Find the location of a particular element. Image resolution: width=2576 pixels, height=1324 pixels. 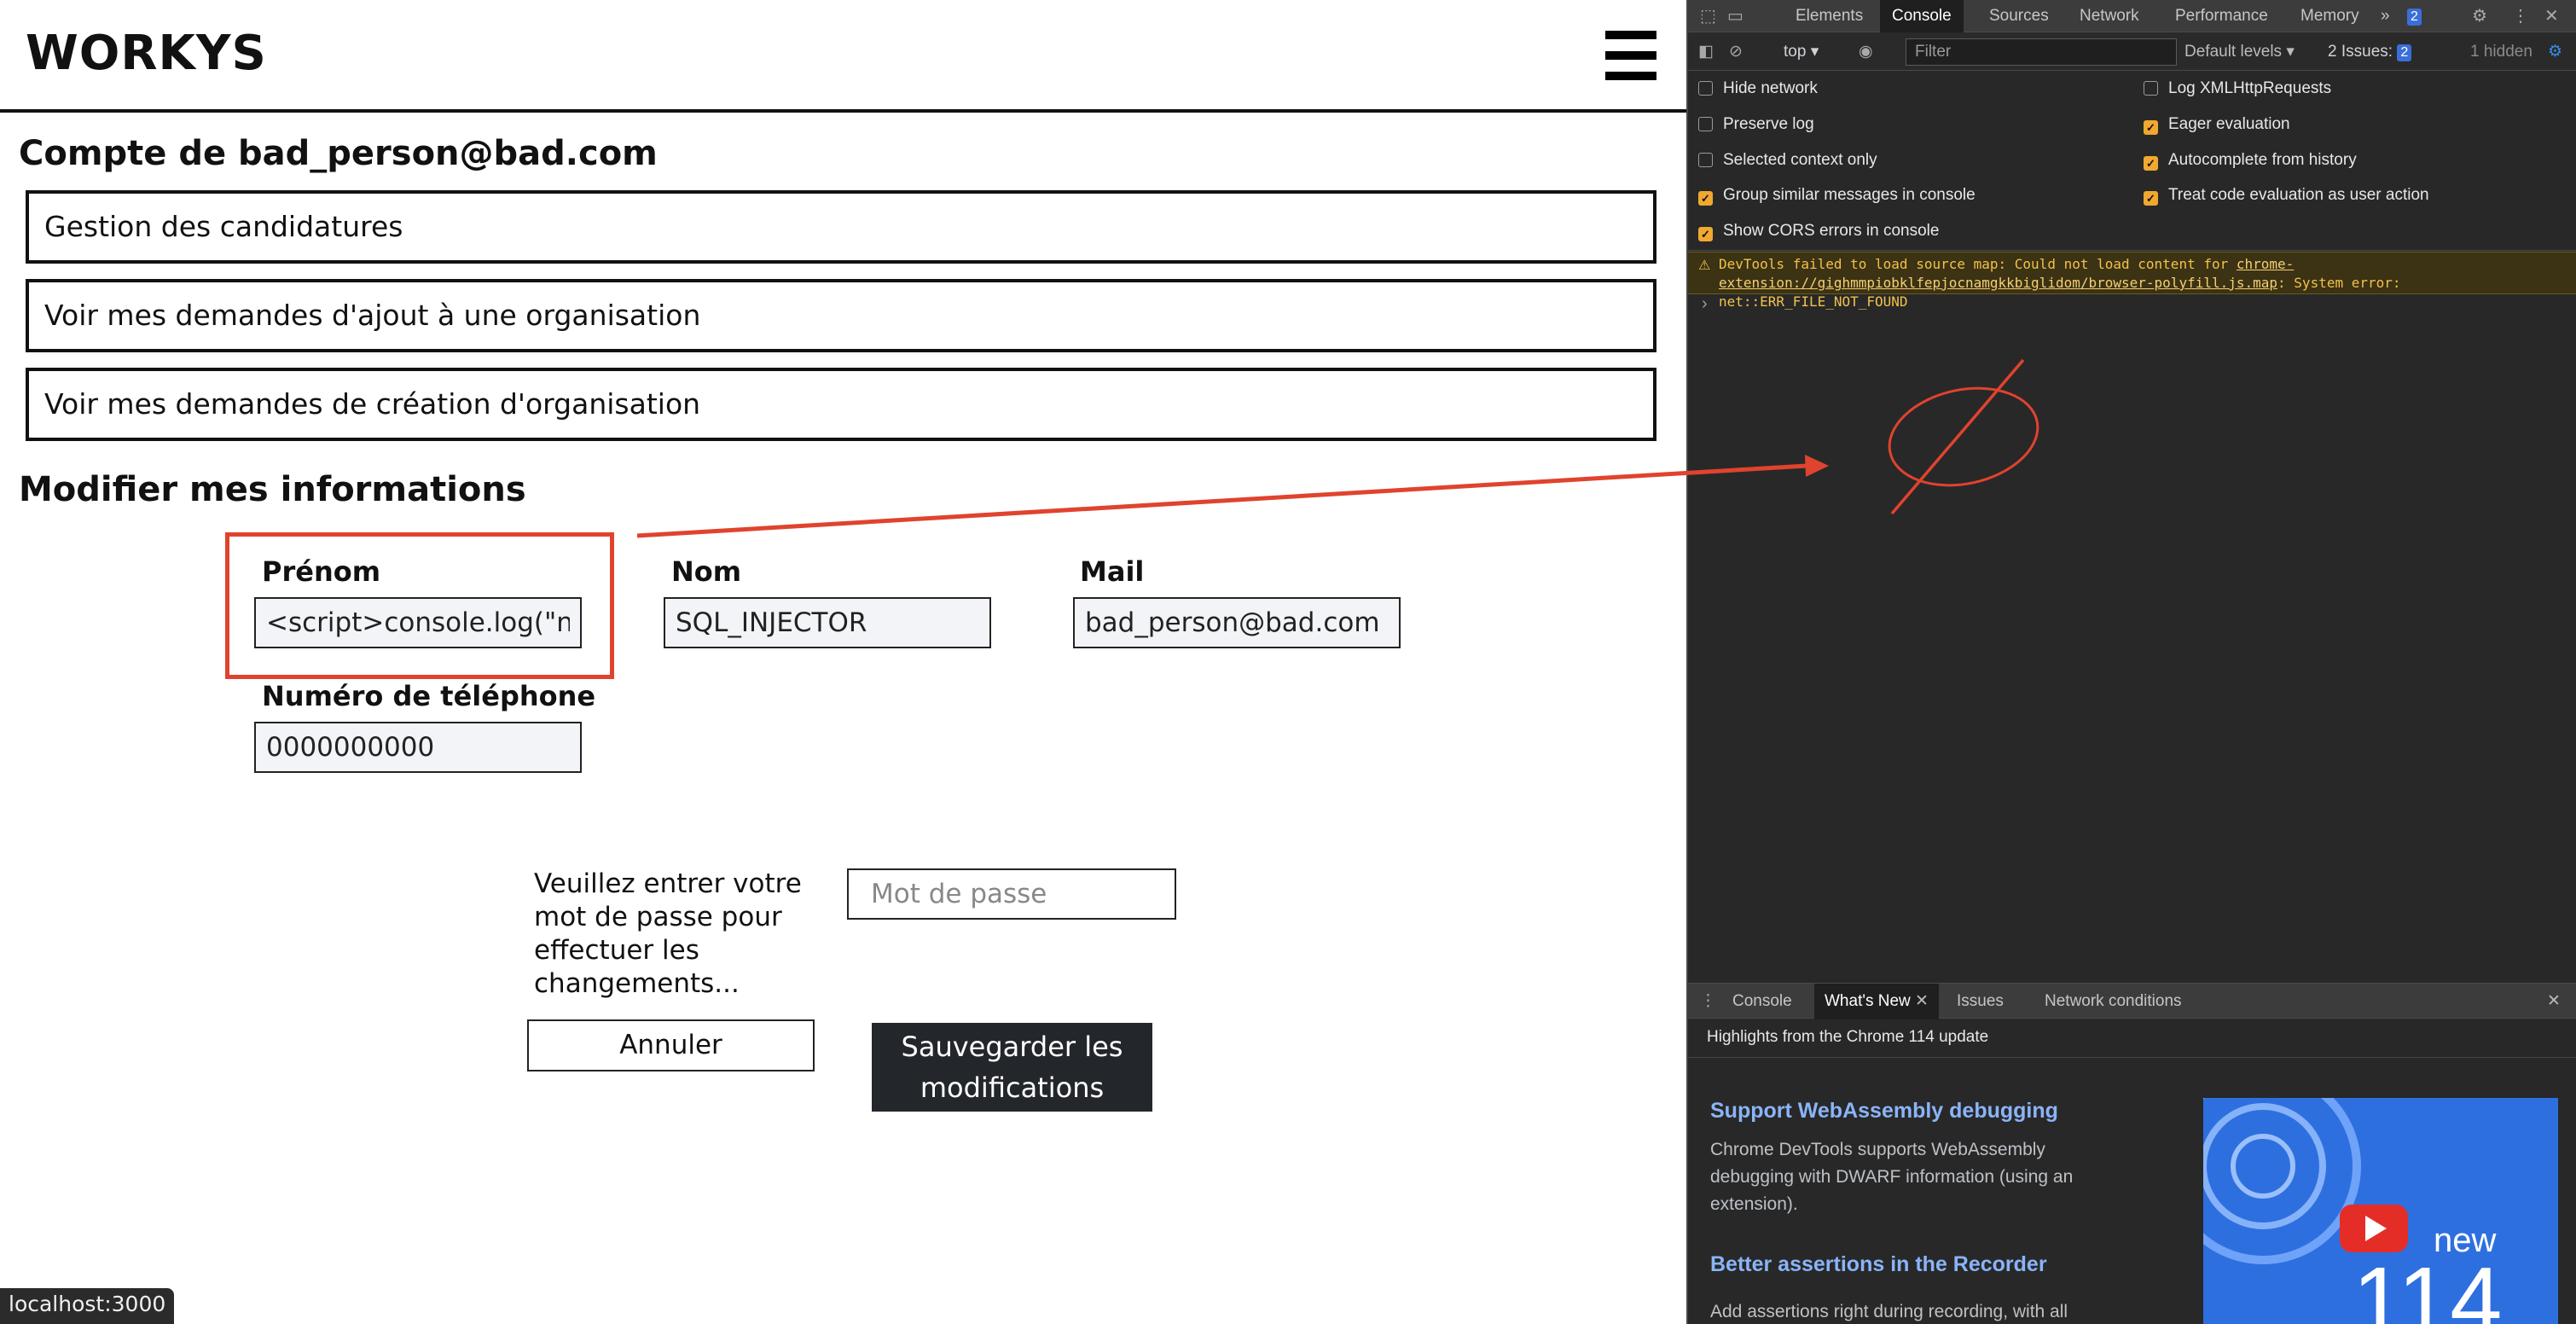

option-label: Selected context only is located at coordinates (1800, 160).